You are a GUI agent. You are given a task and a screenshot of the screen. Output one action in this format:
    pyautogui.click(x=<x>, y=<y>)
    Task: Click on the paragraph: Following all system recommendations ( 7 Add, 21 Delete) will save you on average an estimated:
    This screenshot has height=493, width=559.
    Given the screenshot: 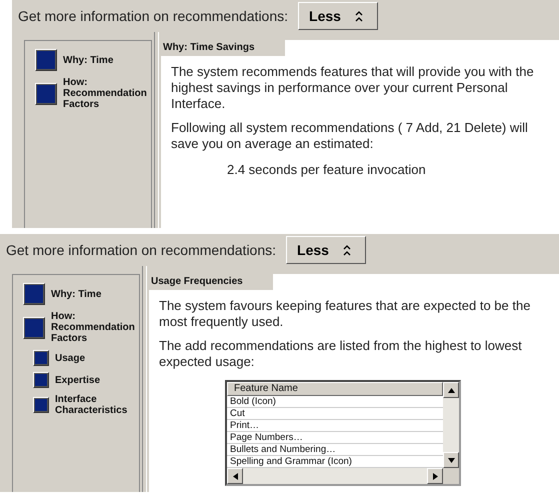 What is the action you would take?
    pyautogui.click(x=350, y=136)
    